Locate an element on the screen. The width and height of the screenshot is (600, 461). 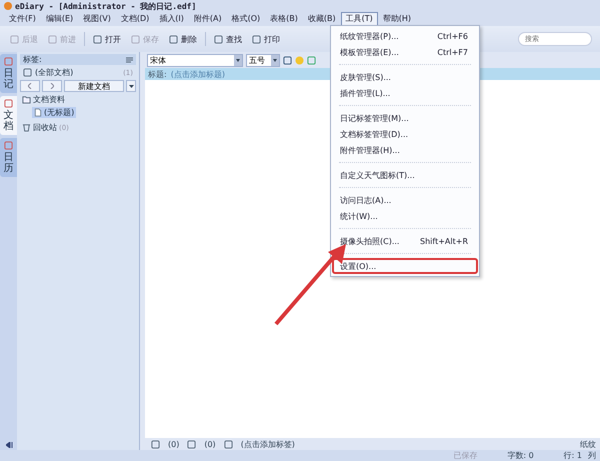
size-select: 五号 is located at coordinates (263, 60).